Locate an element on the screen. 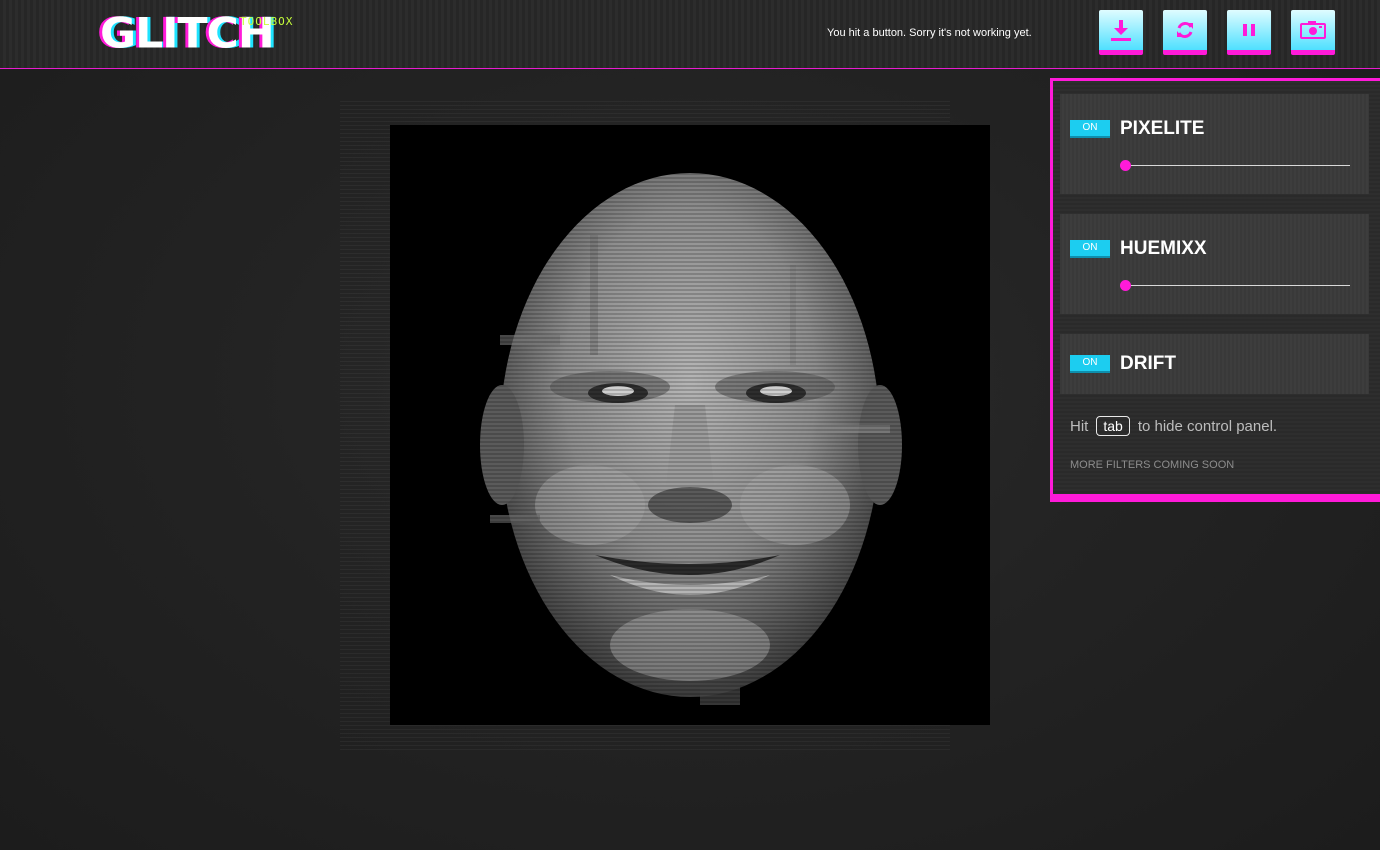 The image size is (1380, 850). pause-icon is located at coordinates (1249, 30).